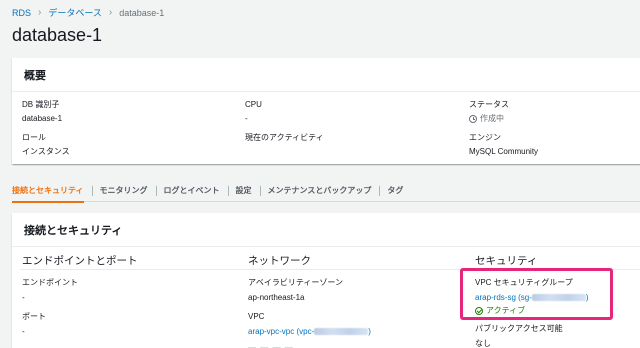 Image resolution: width=640 pixels, height=348 pixels. Describe the element at coordinates (46, 144) in the screenshot. I see `role: ロール インスタンス` at that location.